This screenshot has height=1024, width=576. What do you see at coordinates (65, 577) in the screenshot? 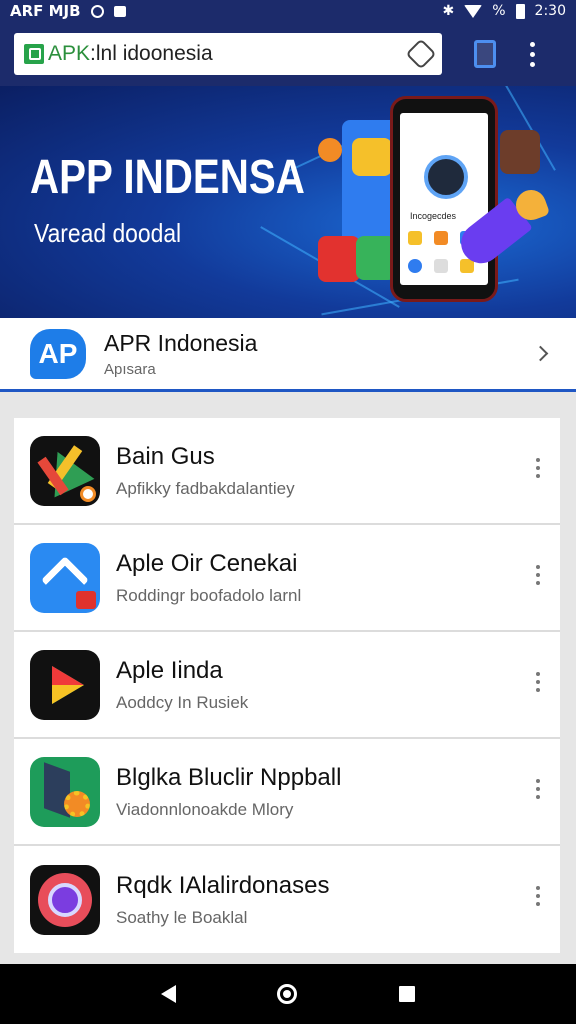
I see `arrow-up-icon` at bounding box center [65, 577].